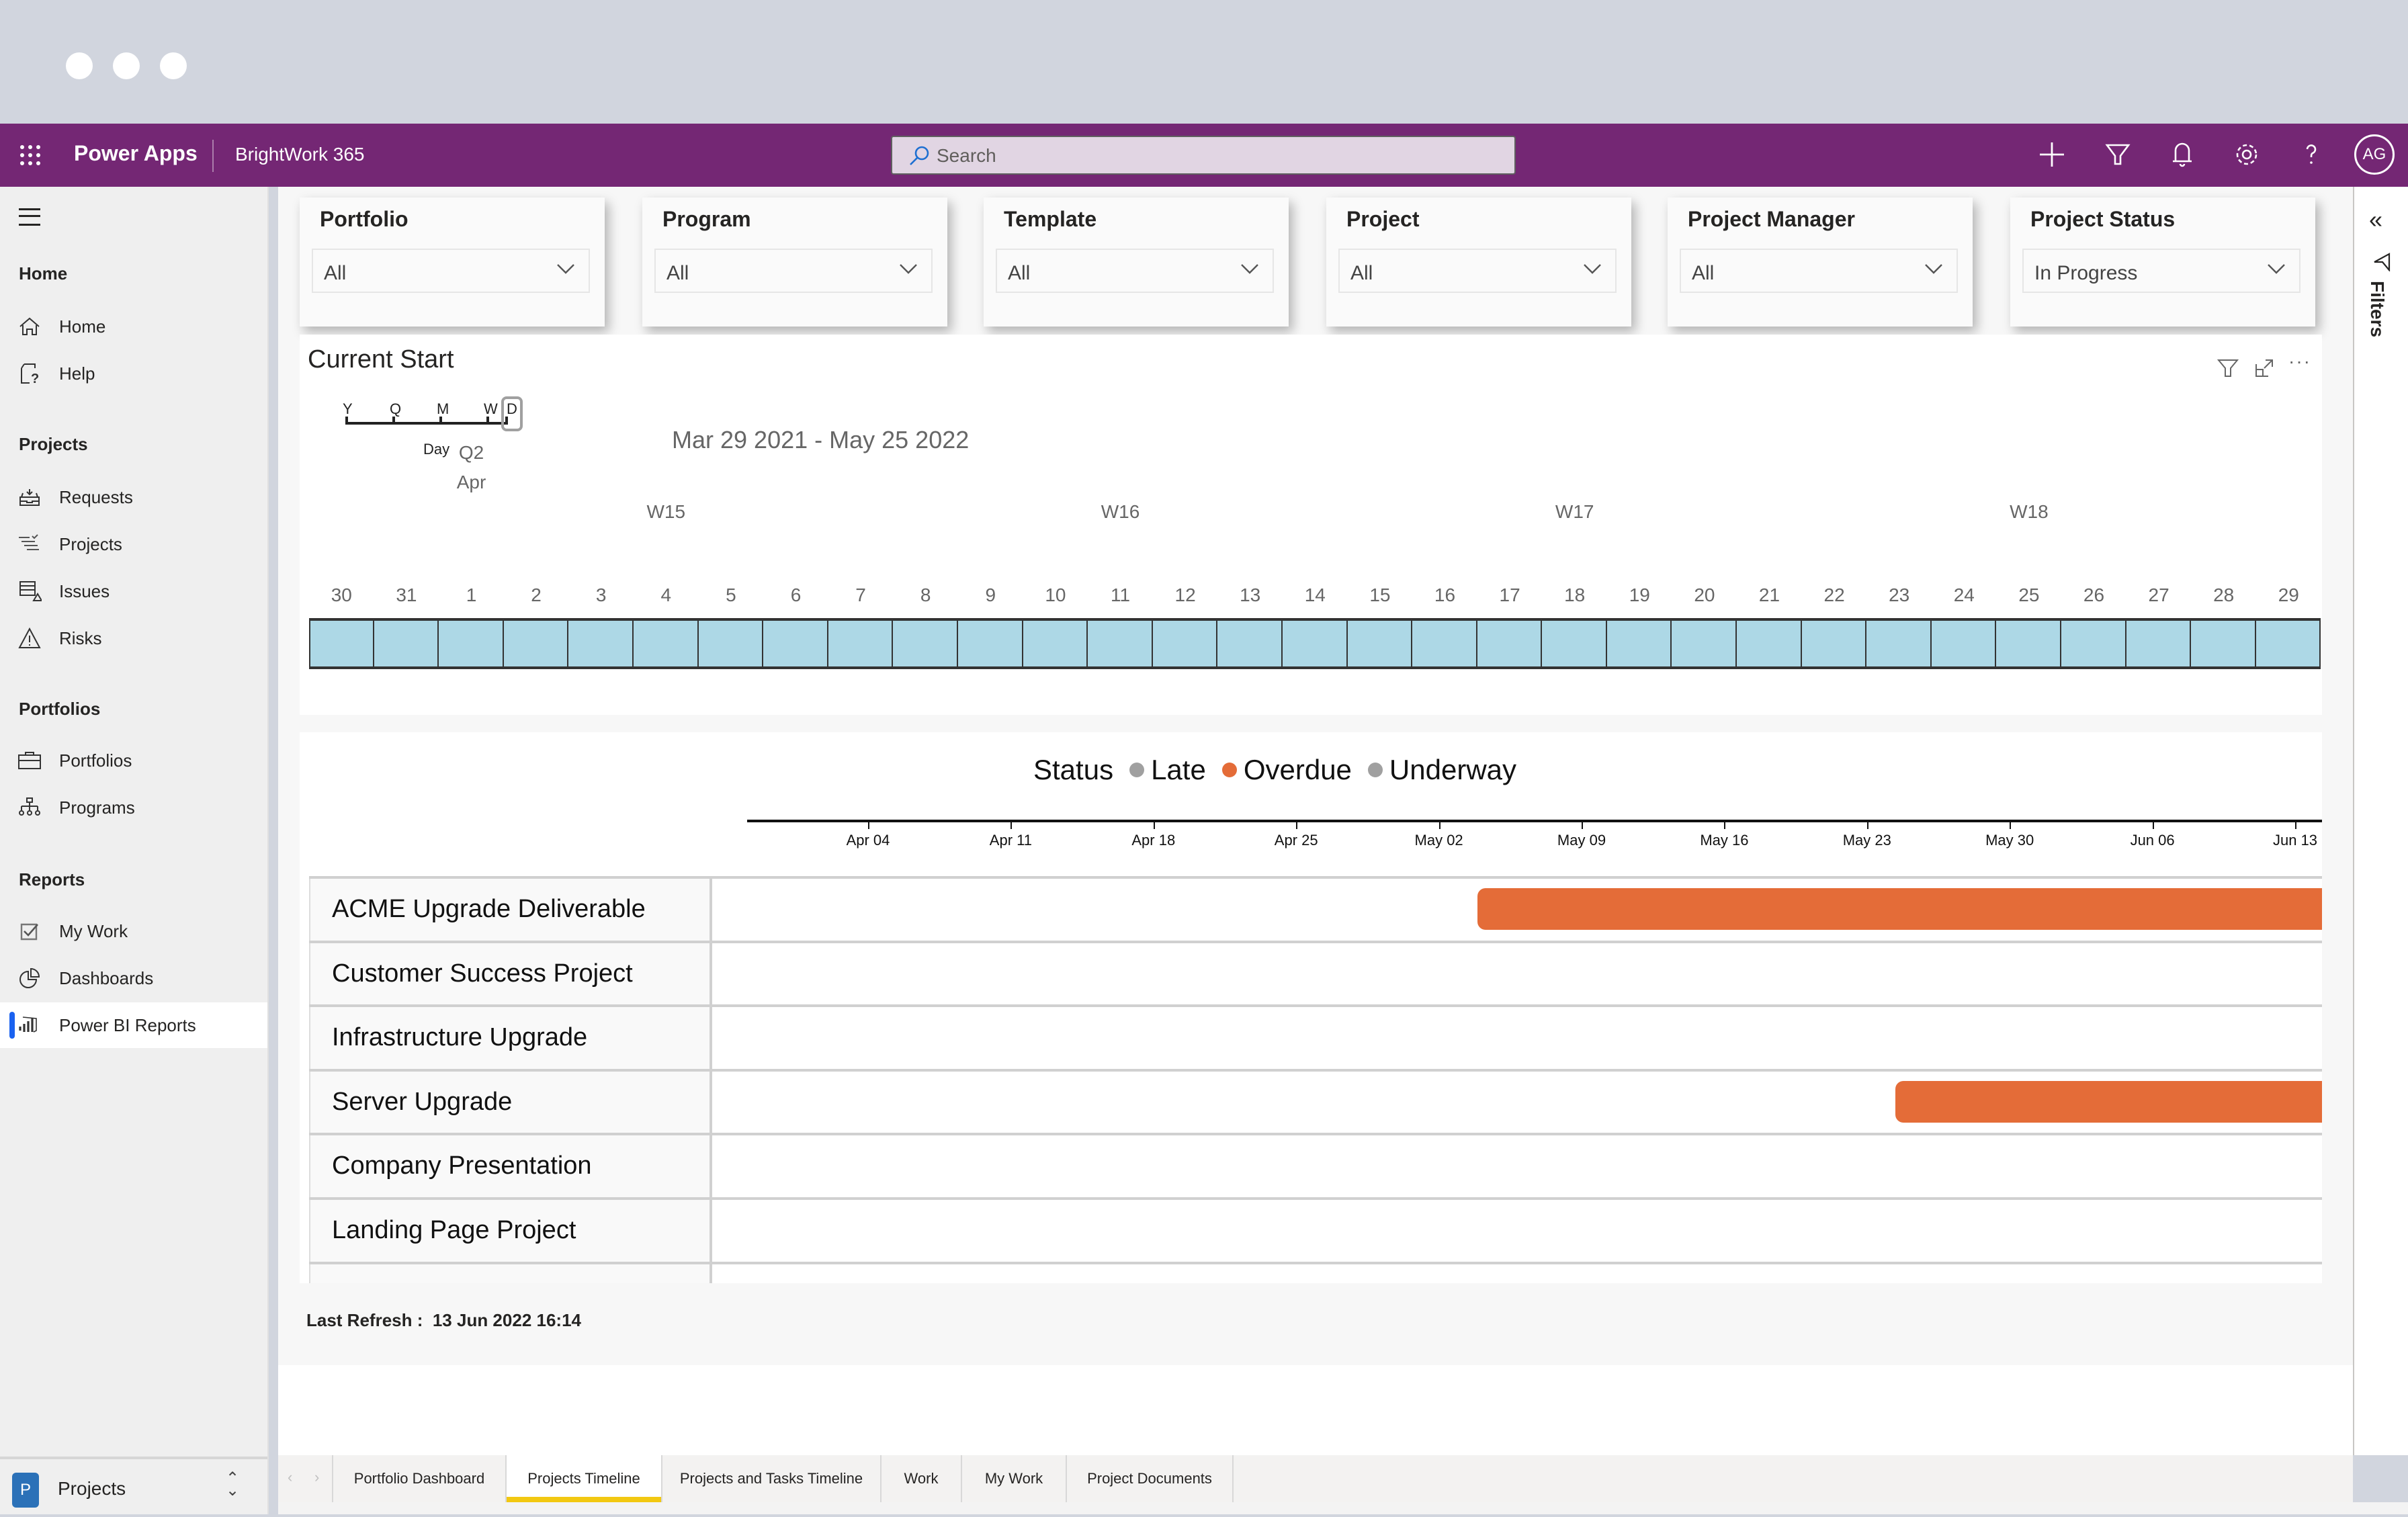 This screenshot has width=2408, height=1517. Describe the element at coordinates (2299, 362) in the screenshot. I see `more-options-icon: ···` at that location.